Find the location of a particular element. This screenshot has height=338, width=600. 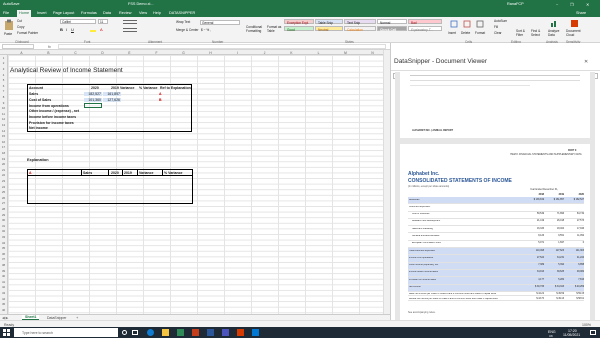

row-header: 38 is located at coordinates (3, 265).